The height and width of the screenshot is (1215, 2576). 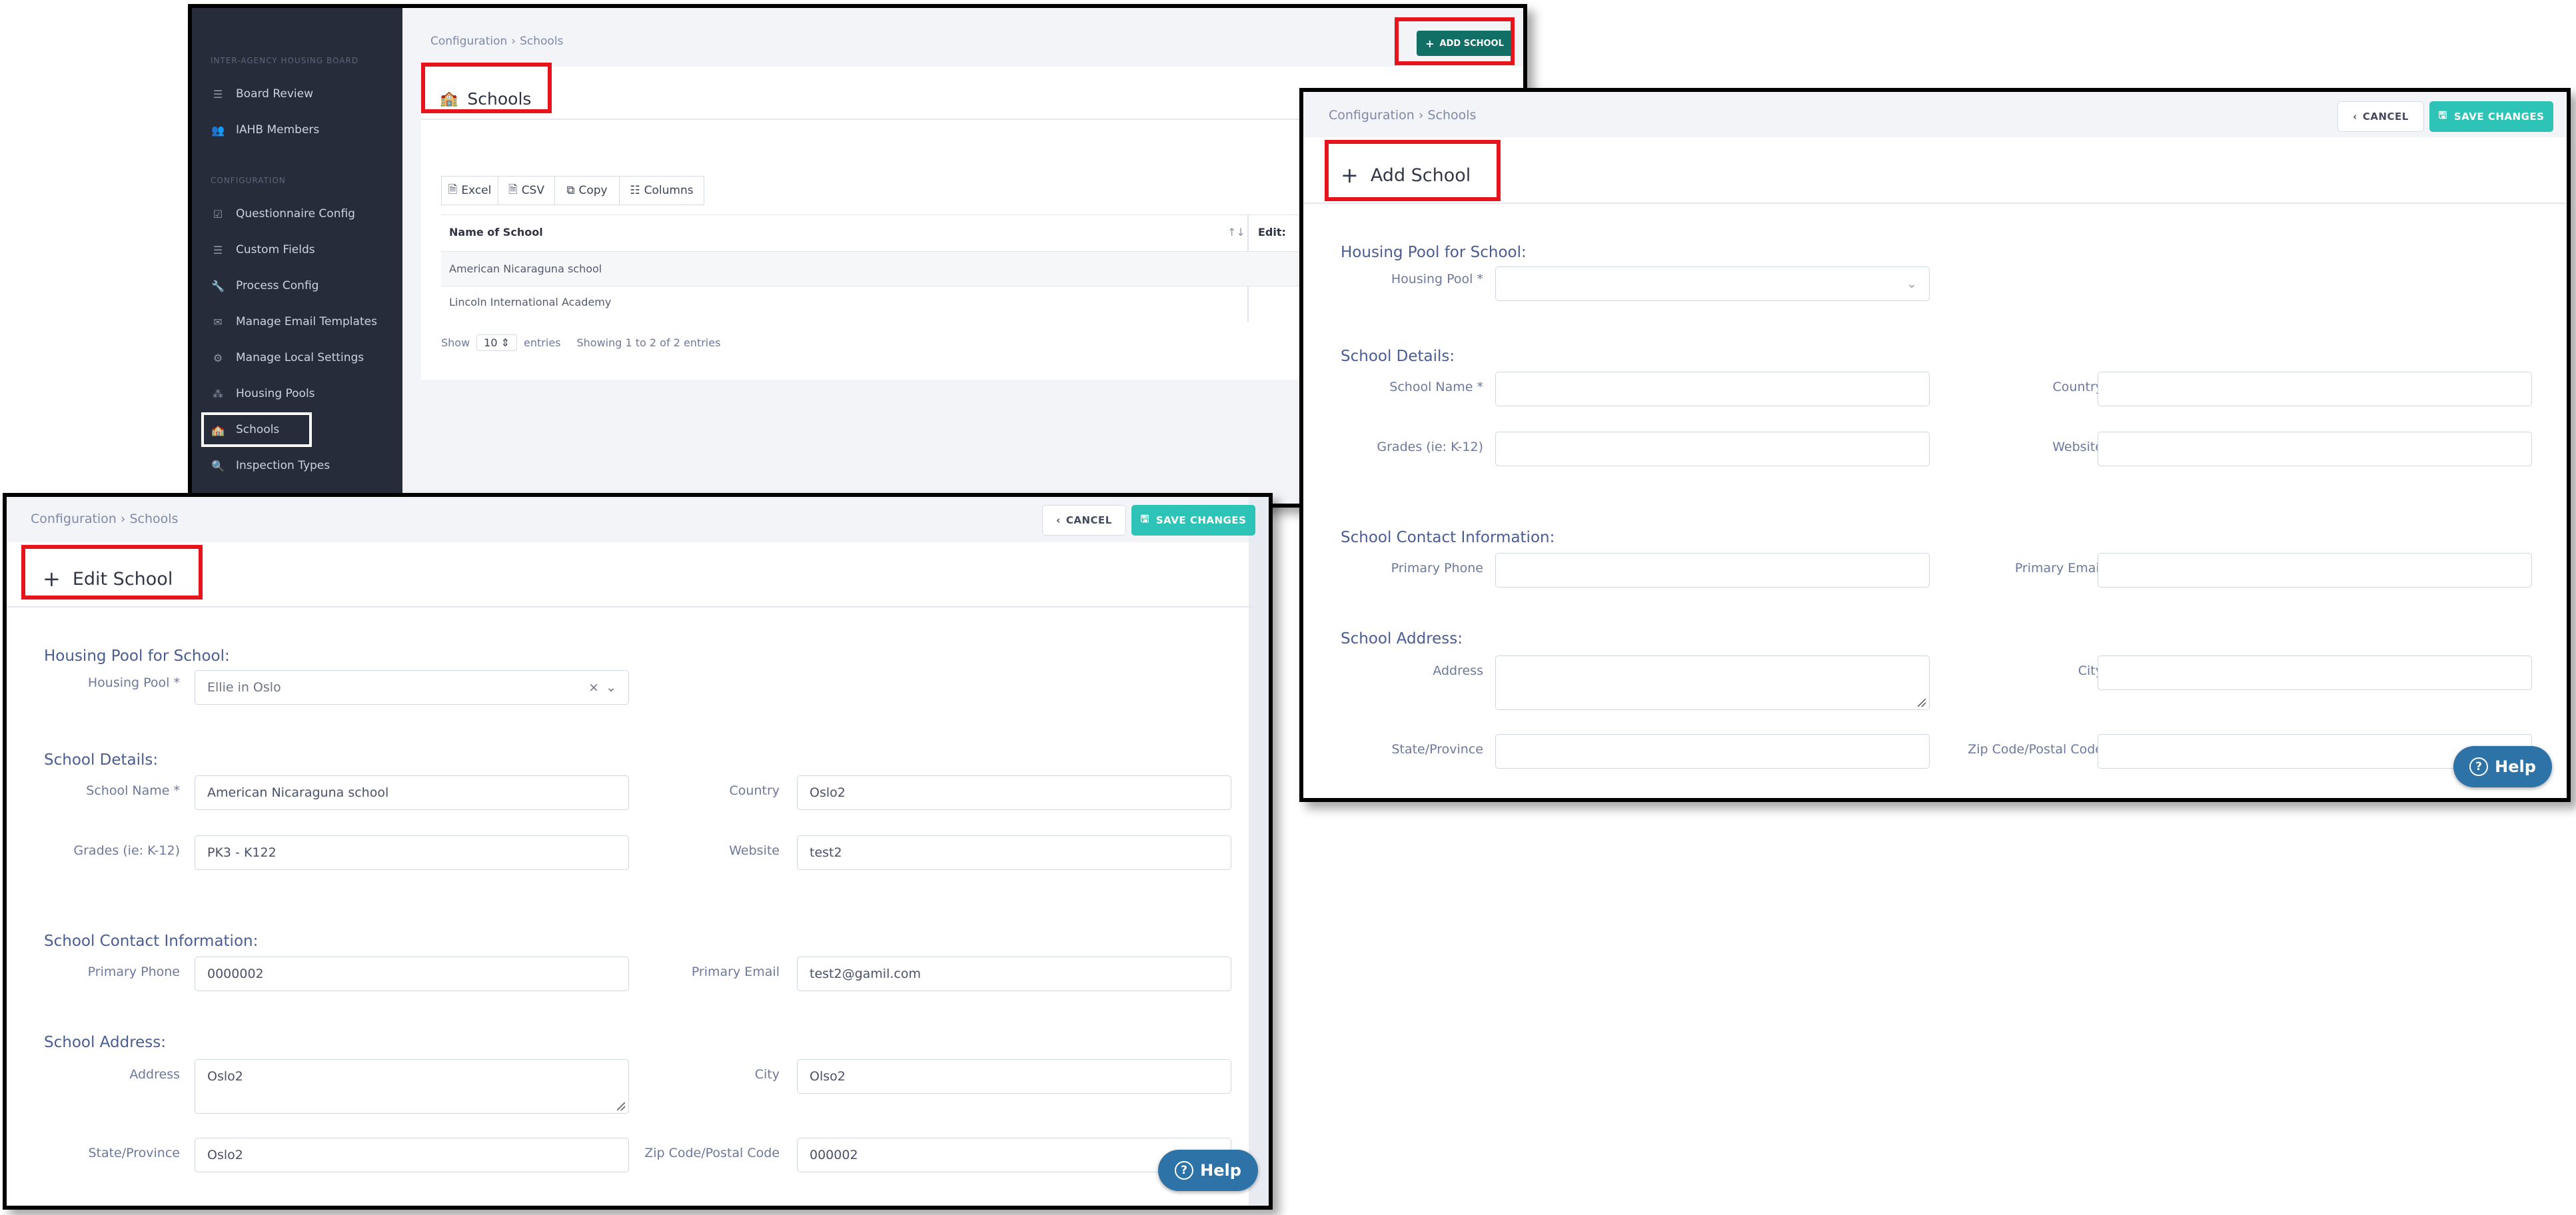 I want to click on sidebar-item-housing-pools: ⁂ Housing Pools, so click(x=263, y=393).